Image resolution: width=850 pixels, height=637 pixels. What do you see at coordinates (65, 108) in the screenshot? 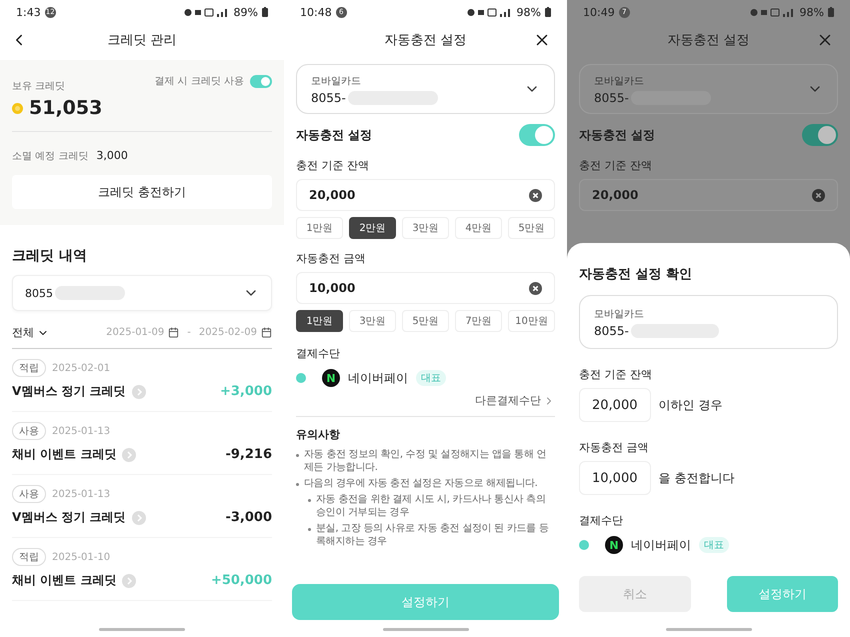
I see `balance-amount: 51,053` at bounding box center [65, 108].